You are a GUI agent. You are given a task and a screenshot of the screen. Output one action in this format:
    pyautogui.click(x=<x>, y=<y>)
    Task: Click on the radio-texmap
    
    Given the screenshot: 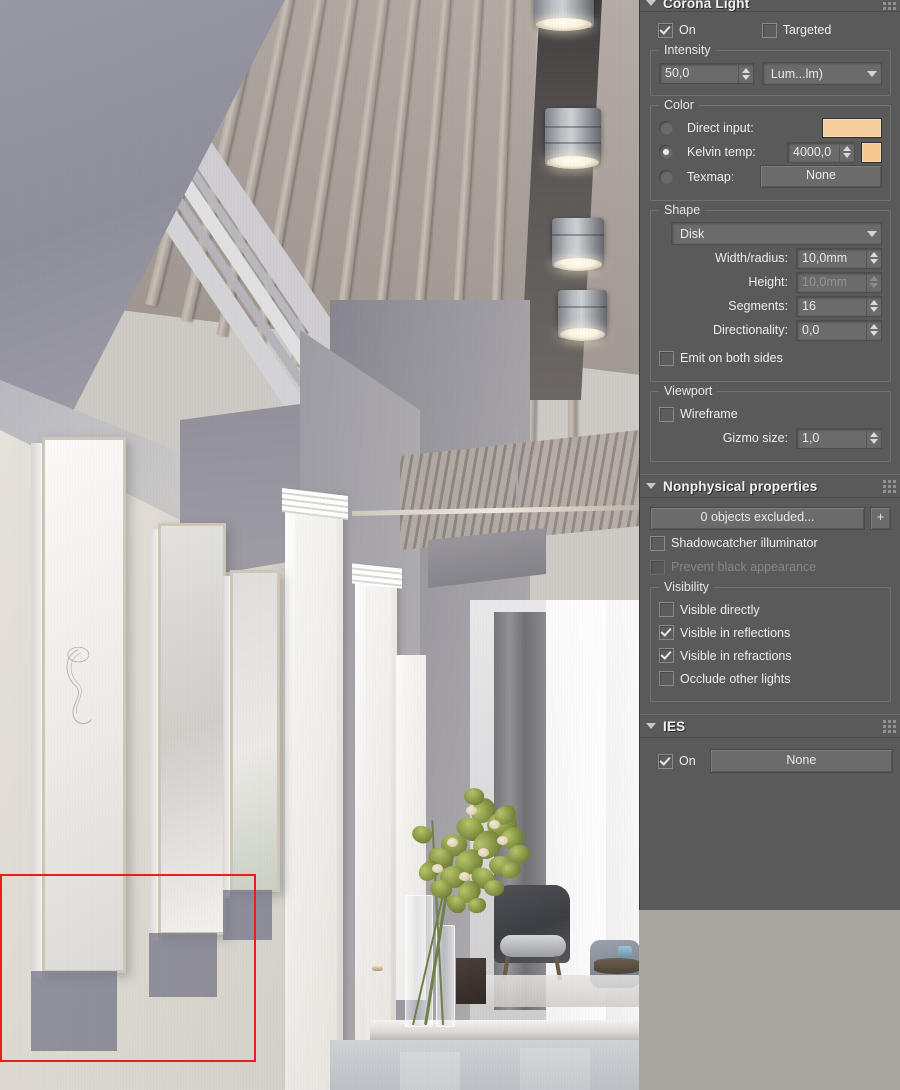 What is the action you would take?
    pyautogui.click(x=670, y=176)
    